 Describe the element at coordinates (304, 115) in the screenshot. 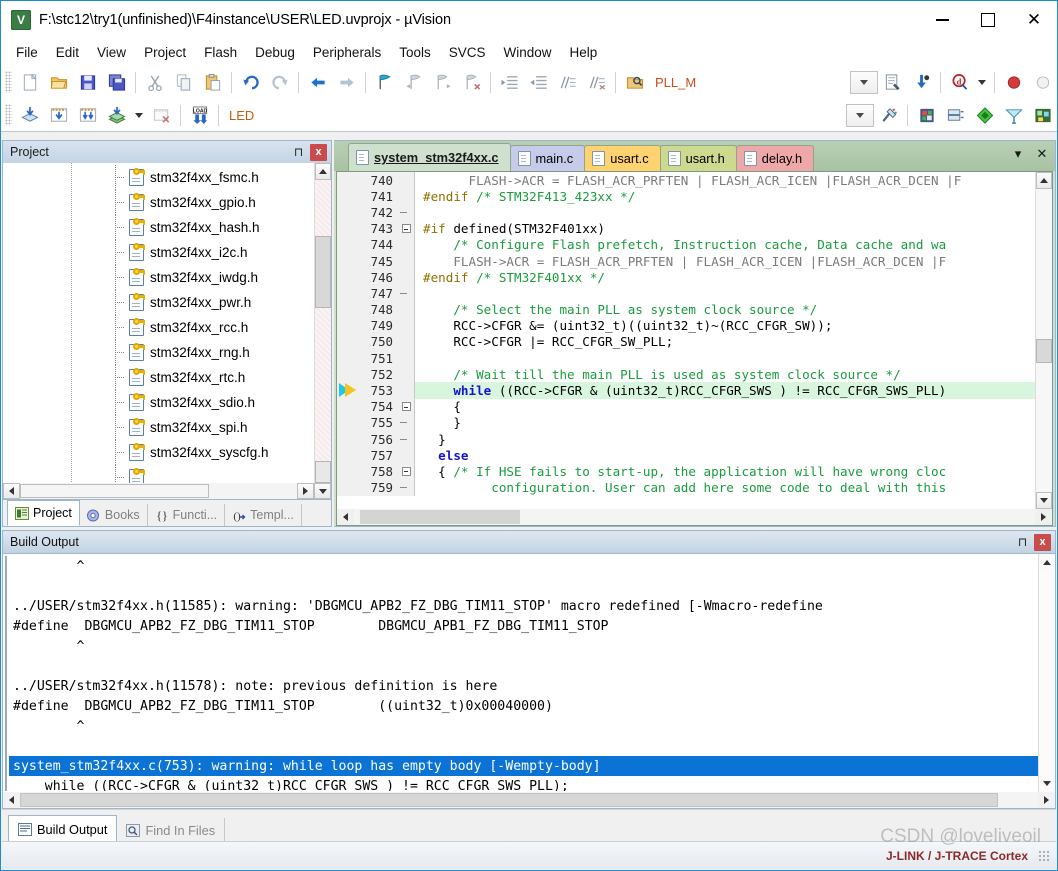

I see `target-select-value: LED` at that location.